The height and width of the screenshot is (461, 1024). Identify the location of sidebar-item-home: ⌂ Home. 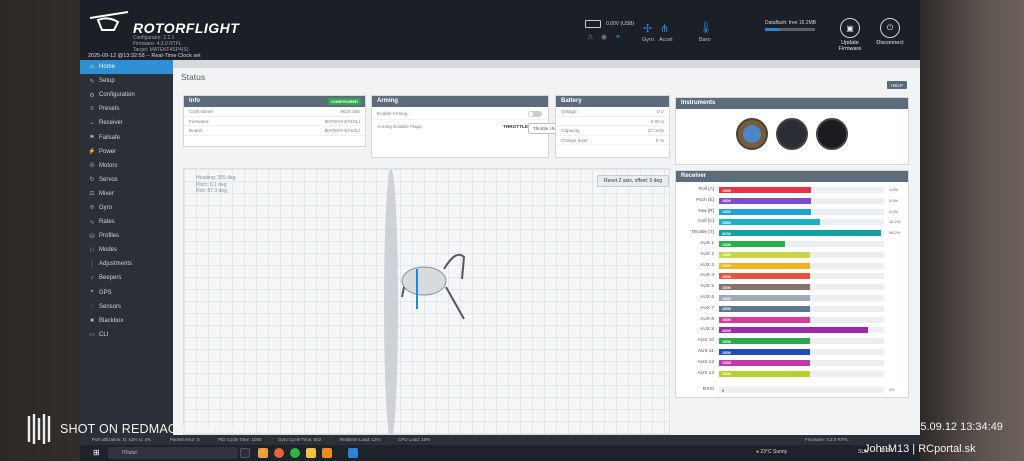
(126, 67).